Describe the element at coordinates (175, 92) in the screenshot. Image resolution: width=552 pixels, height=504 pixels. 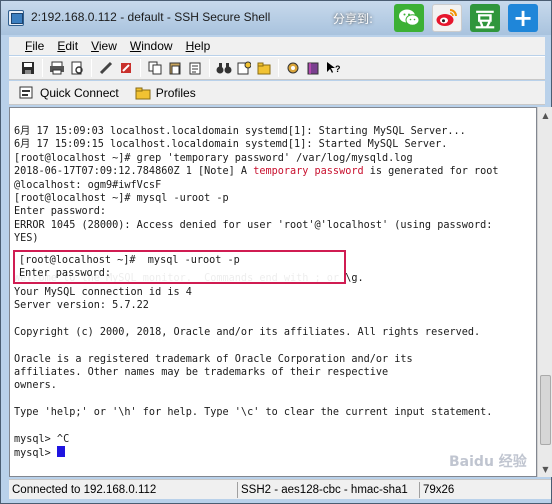
I see `profiles-label: Profiles` at that location.